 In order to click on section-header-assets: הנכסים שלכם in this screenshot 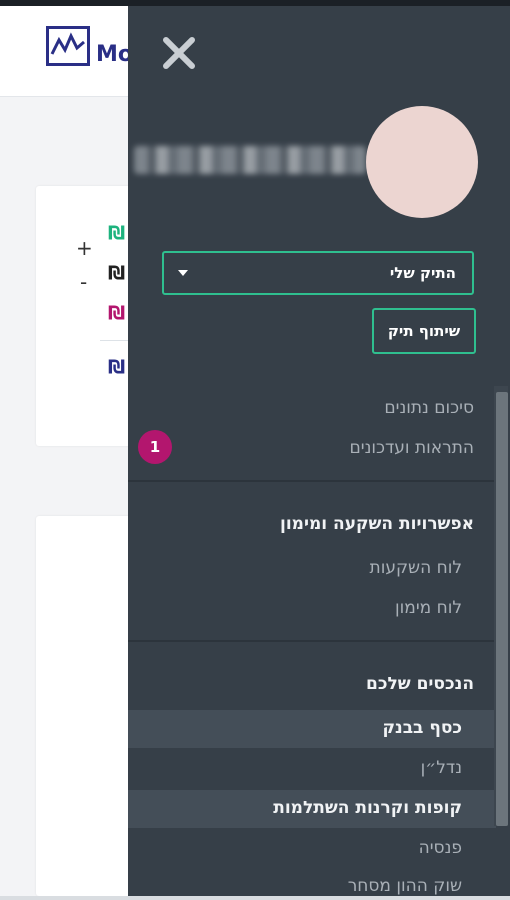, I will do `click(420, 684)`.